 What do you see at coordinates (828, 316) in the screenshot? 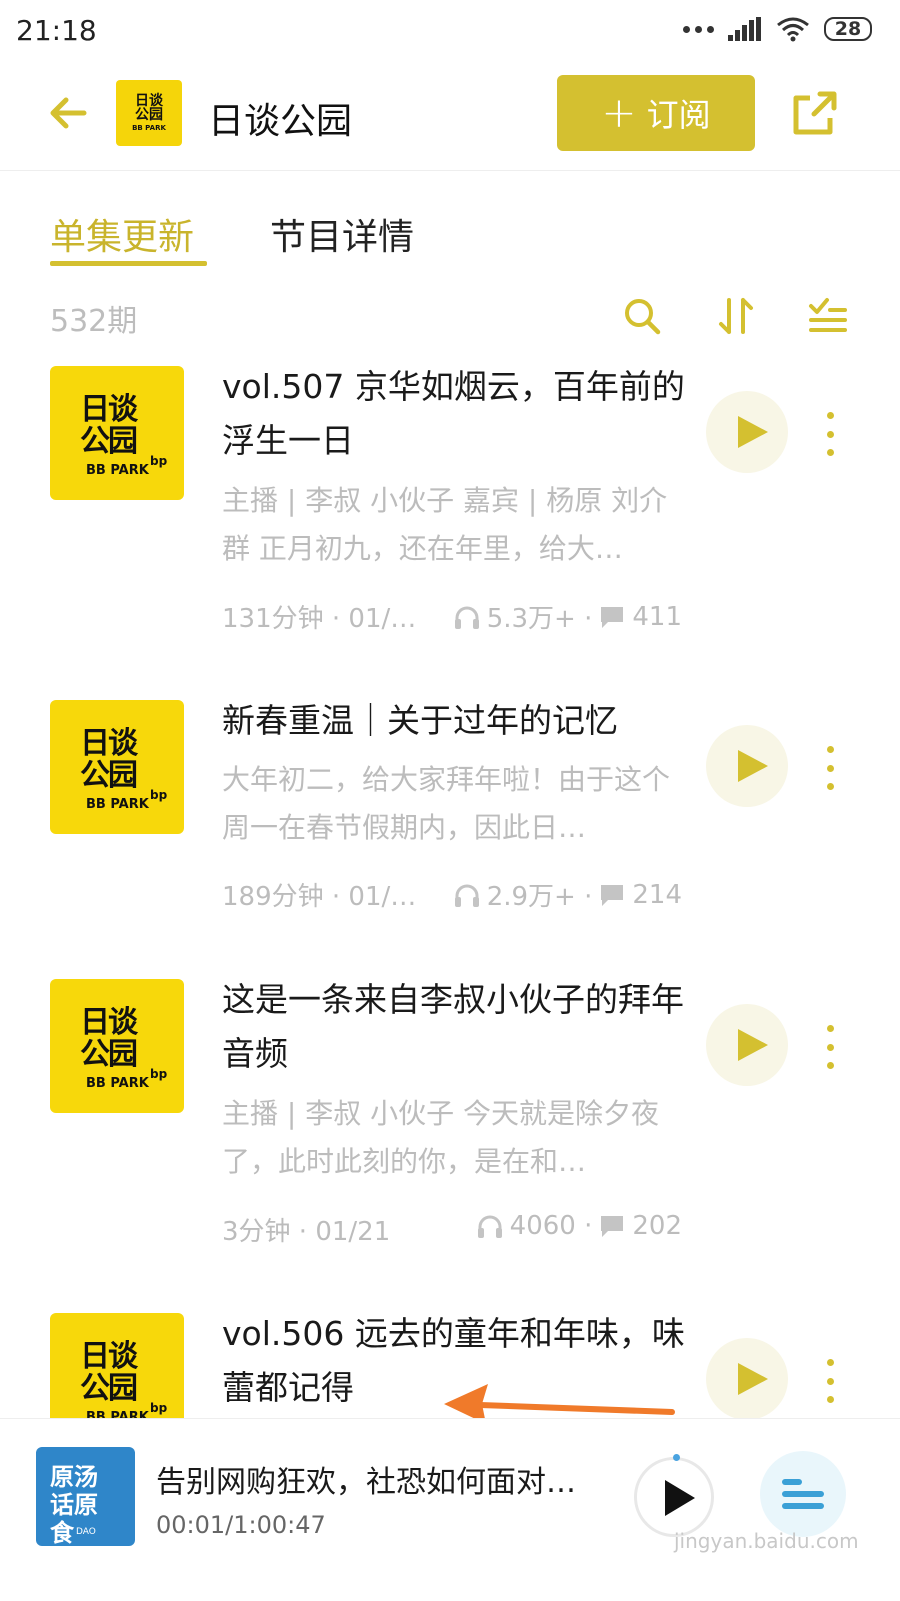
I see `batch-select-icon` at bounding box center [828, 316].